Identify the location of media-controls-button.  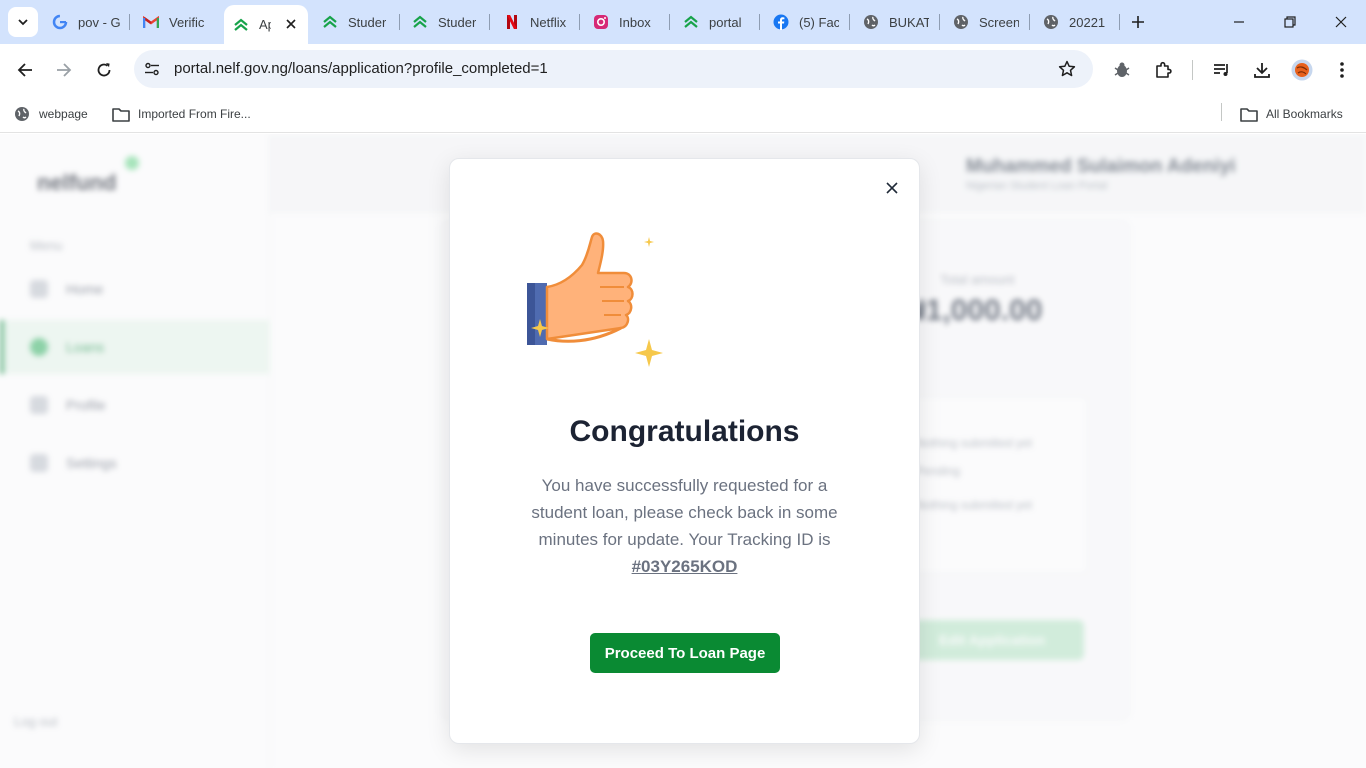
(1222, 70).